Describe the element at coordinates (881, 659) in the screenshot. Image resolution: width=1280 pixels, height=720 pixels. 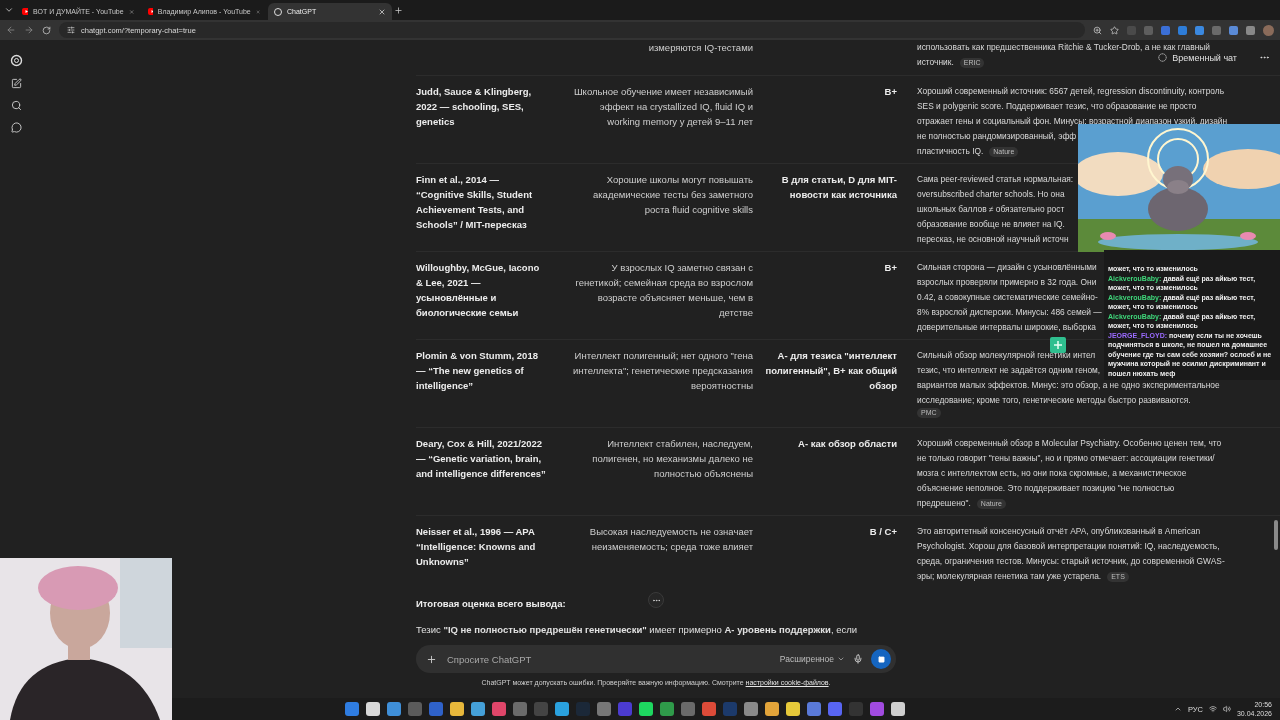
I see `stop-button` at that location.